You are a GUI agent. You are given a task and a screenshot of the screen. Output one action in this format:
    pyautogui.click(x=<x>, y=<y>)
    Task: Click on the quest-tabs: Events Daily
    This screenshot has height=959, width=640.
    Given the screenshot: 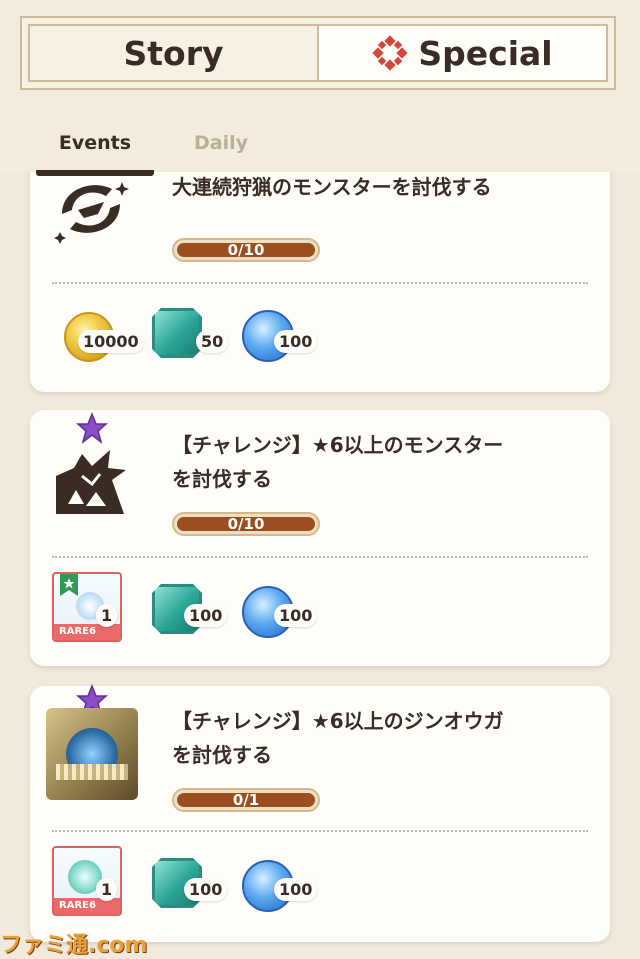 What is the action you would take?
    pyautogui.click(x=316, y=153)
    